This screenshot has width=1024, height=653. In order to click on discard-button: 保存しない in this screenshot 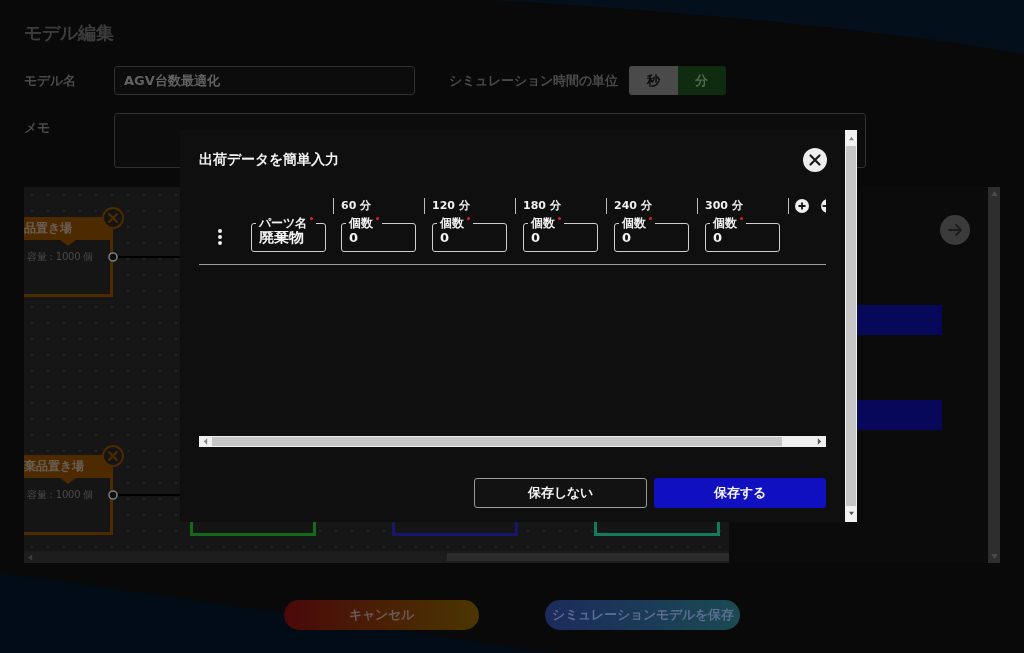, I will do `click(560, 493)`.